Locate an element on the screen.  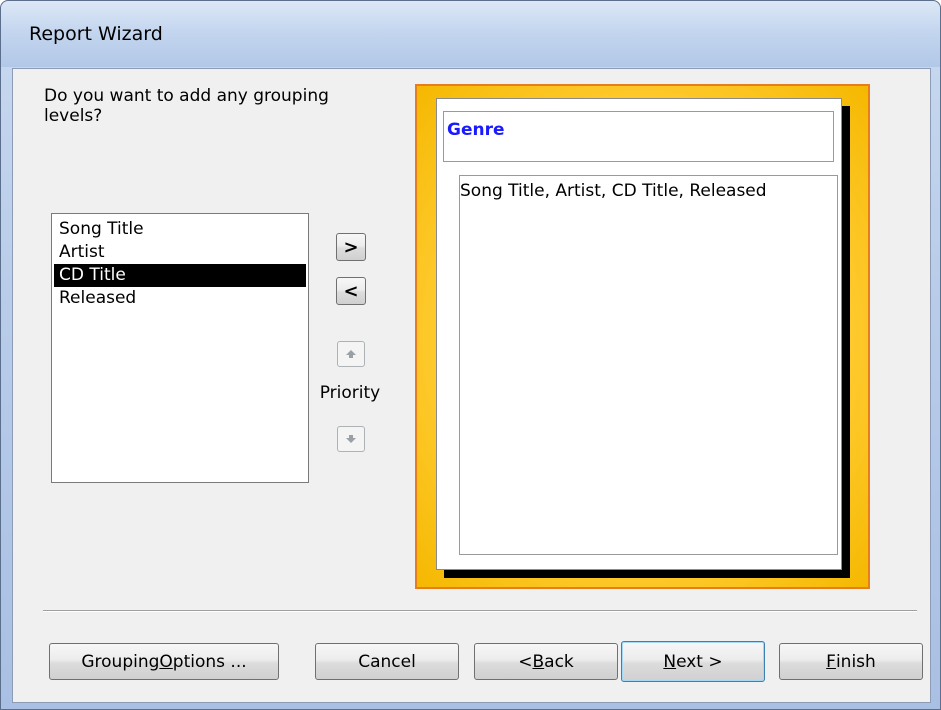
down-arrow-icon is located at coordinates (351, 439).